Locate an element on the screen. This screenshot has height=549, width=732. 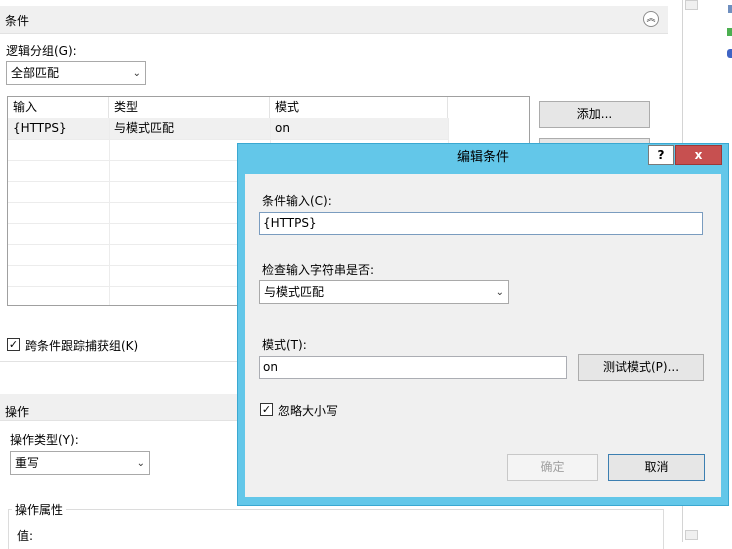
table-header: 输入 类型 模式 is located at coordinates (228, 108).